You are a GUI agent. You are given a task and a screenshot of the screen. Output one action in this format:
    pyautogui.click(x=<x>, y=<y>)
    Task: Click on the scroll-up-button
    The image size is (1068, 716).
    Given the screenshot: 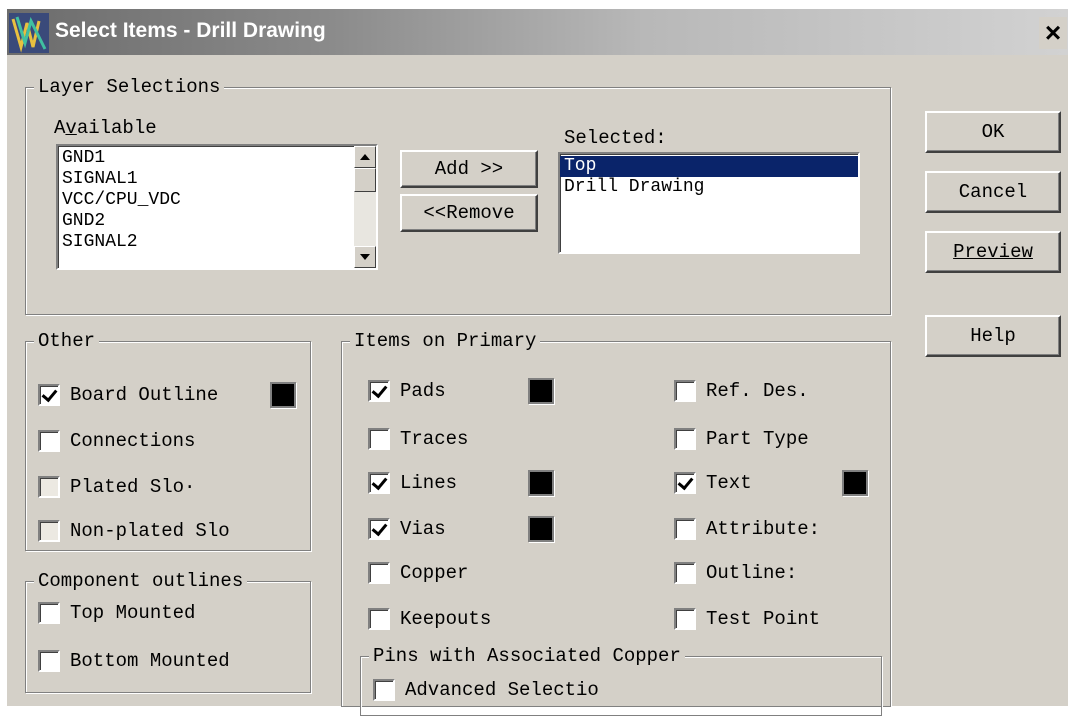 What is the action you would take?
    pyautogui.click(x=365, y=157)
    